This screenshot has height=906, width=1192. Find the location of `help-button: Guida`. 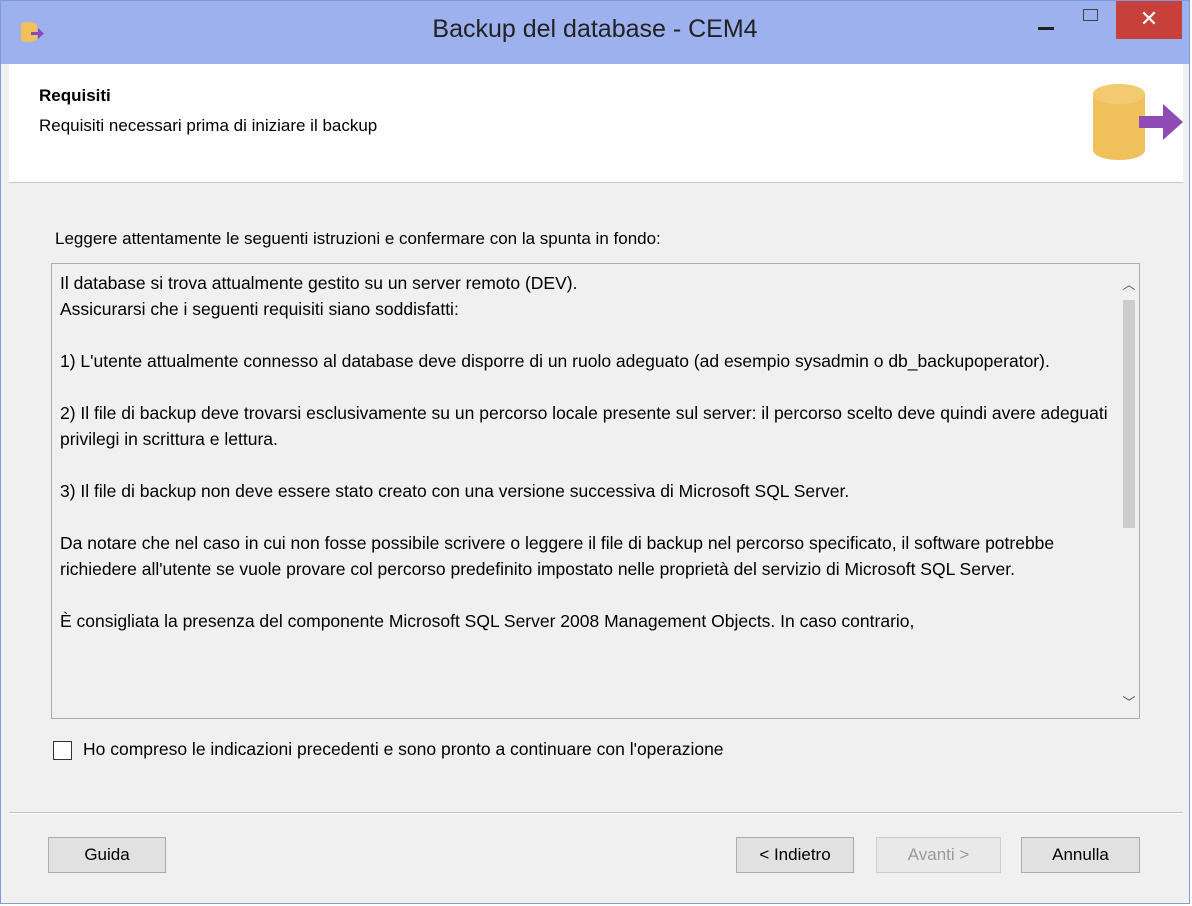

help-button: Guida is located at coordinates (107, 855).